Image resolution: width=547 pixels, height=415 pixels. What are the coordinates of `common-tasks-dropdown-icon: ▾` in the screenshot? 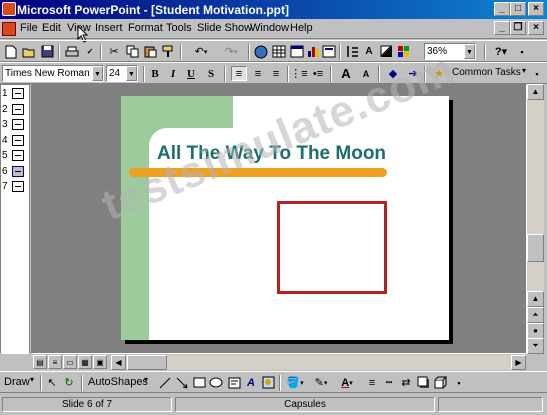 It's located at (524, 70).